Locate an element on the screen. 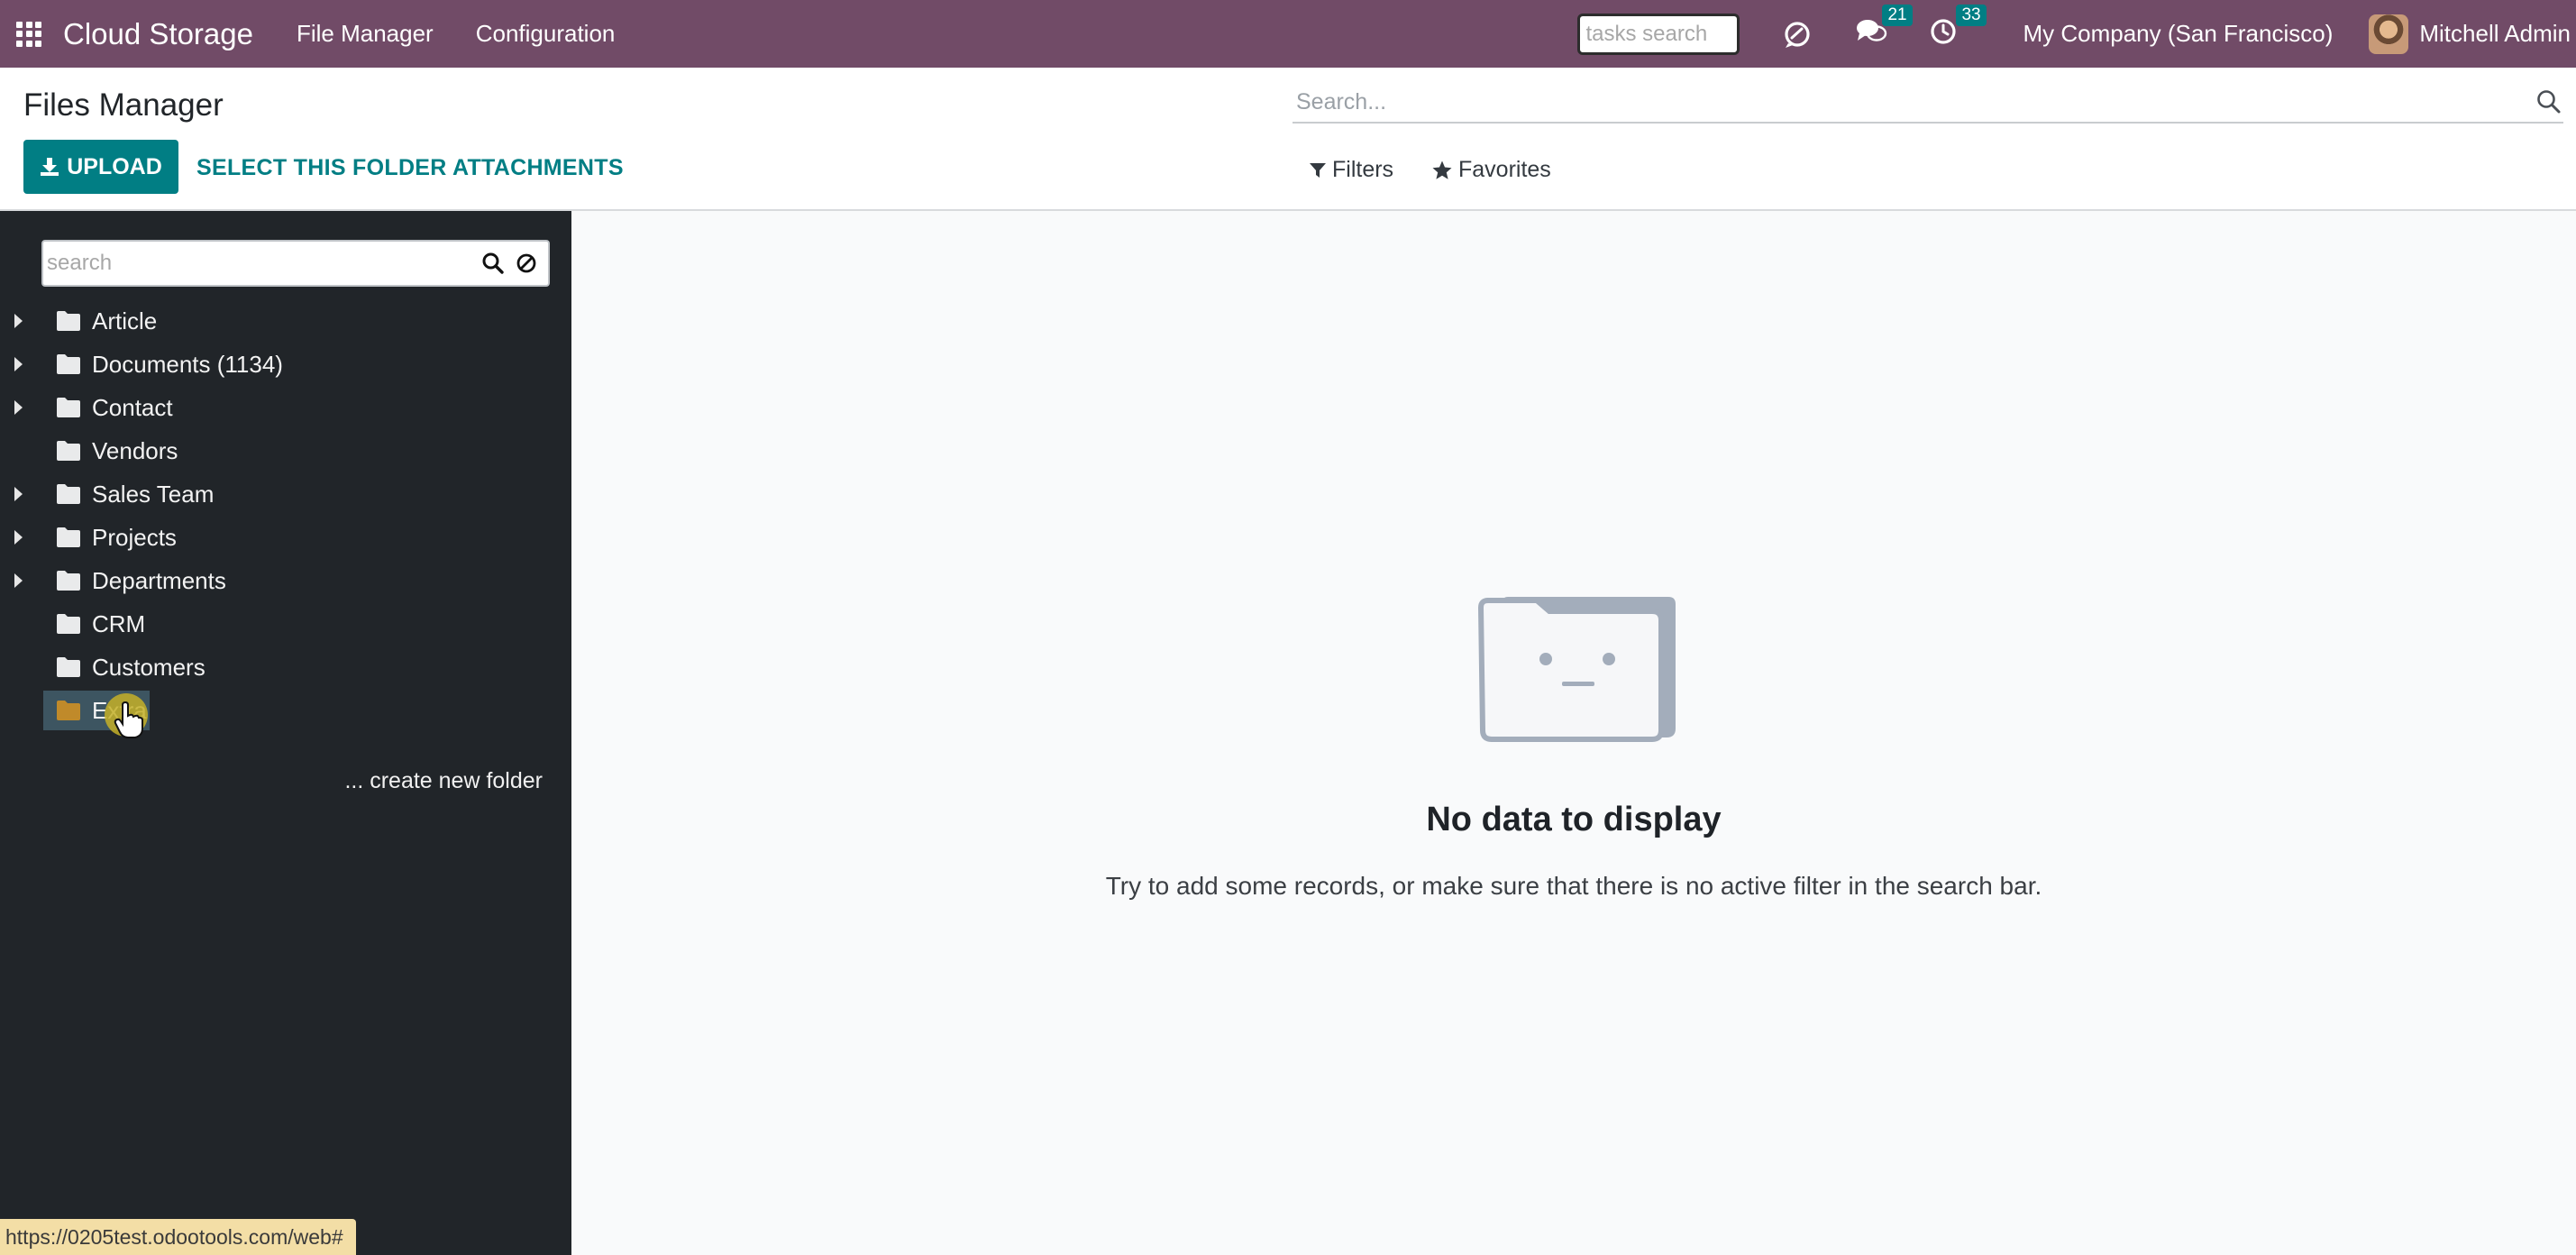 This screenshot has width=2576, height=1255. favorites-label: Favorites is located at coordinates (1504, 169).